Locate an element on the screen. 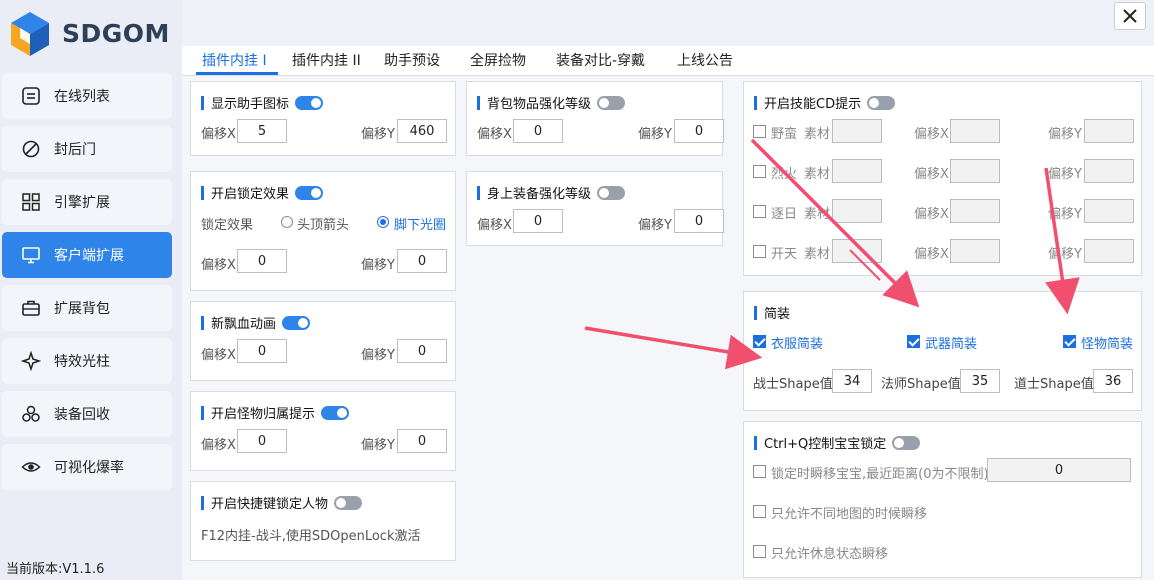 The width and height of the screenshot is (1154, 580). tab-active-underline is located at coordinates (237, 73).